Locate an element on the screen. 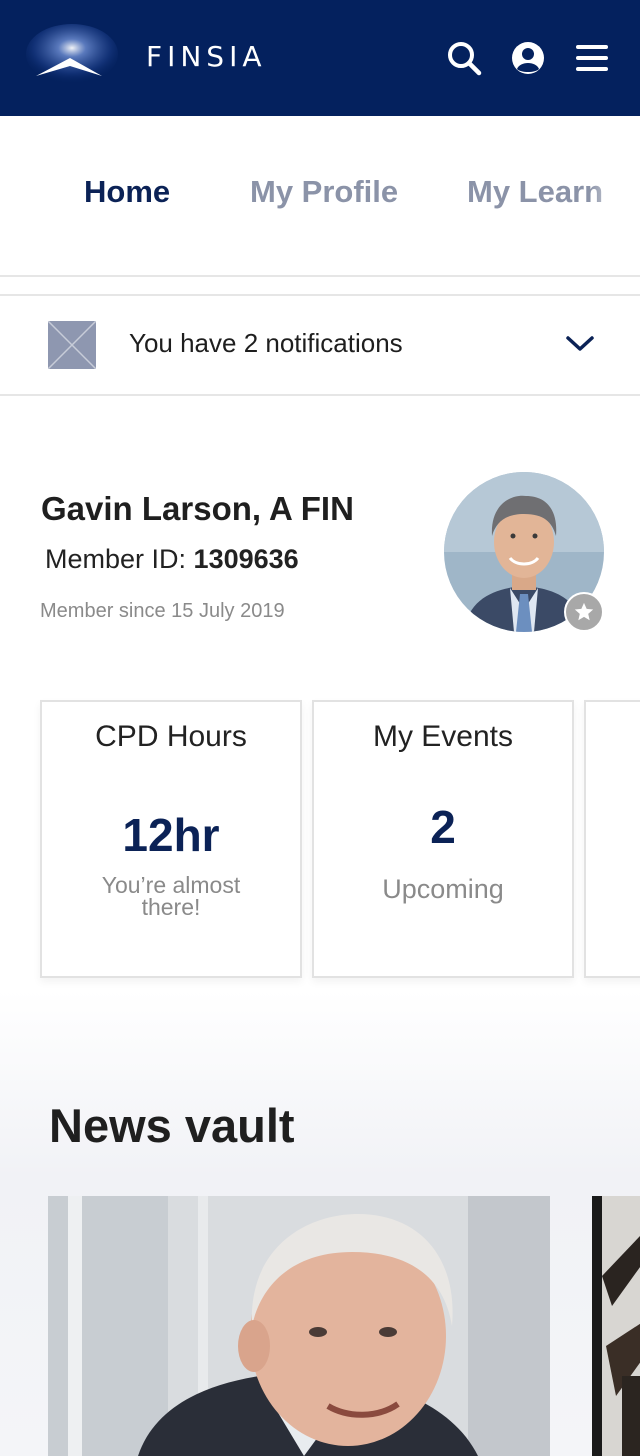 The image size is (640, 1456). member-id-label: Member ID: is located at coordinates (116, 559).